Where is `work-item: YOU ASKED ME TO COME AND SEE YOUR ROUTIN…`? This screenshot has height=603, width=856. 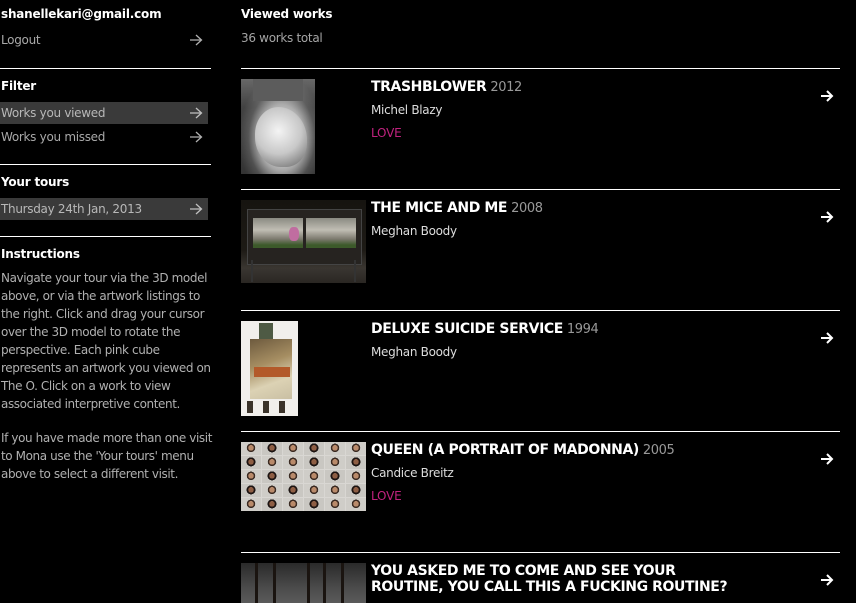 work-item: YOU ASKED ME TO COME AND SEE YOUR ROUTIN… is located at coordinates (541, 583).